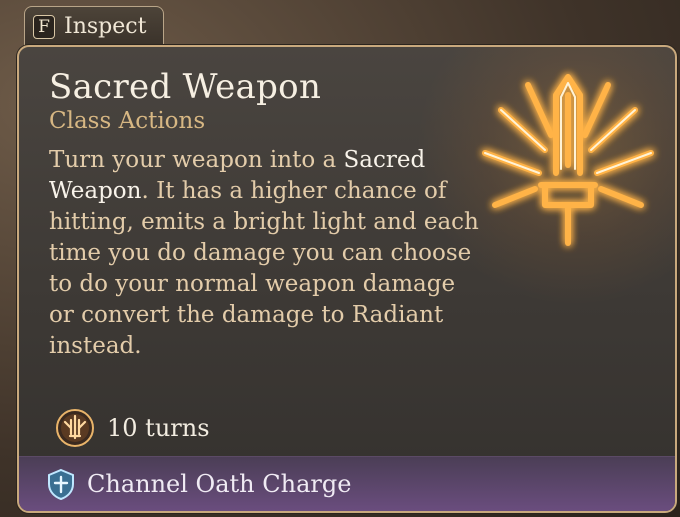 The image size is (680, 517). I want to click on duration-text: 10 turns, so click(158, 428).